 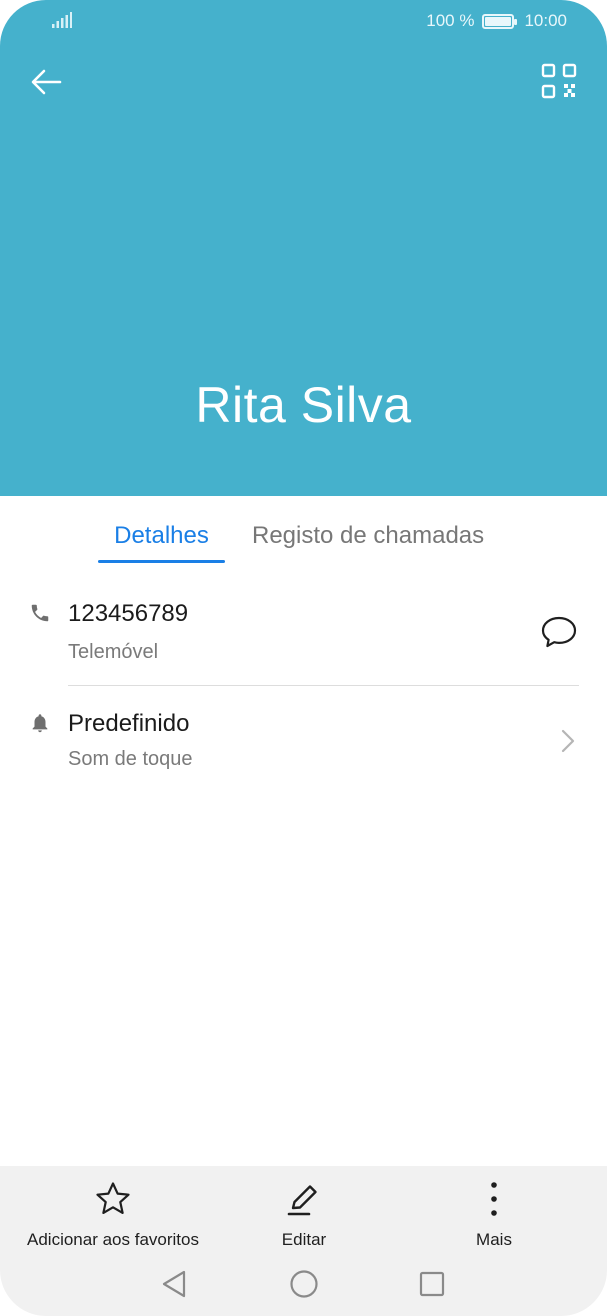 I want to click on star-icon, so click(x=113, y=1198).